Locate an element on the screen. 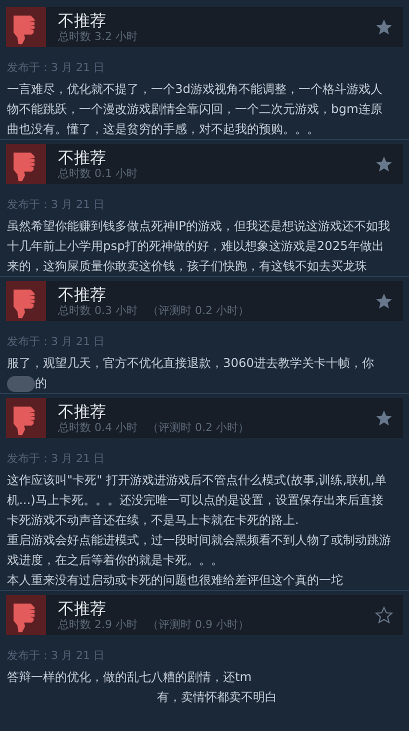 The height and width of the screenshot is (731, 409). review-text: 一言难尽，优化就不提了，一个3d游戏视角不能调整，一个格斗游戏人物不能跳跃，一个漫改游戏剧情全靠闪回，一个二次元游戏，bgm连原曲也没有。懂了，这是贫穷的手感，对不起我的预购。。。 is located at coordinates (195, 109).